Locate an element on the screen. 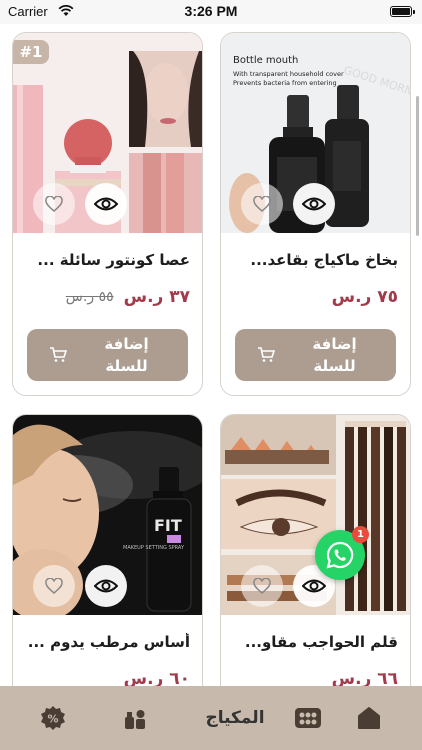  product-price: ٧٥ ر.س is located at coordinates (364, 297).